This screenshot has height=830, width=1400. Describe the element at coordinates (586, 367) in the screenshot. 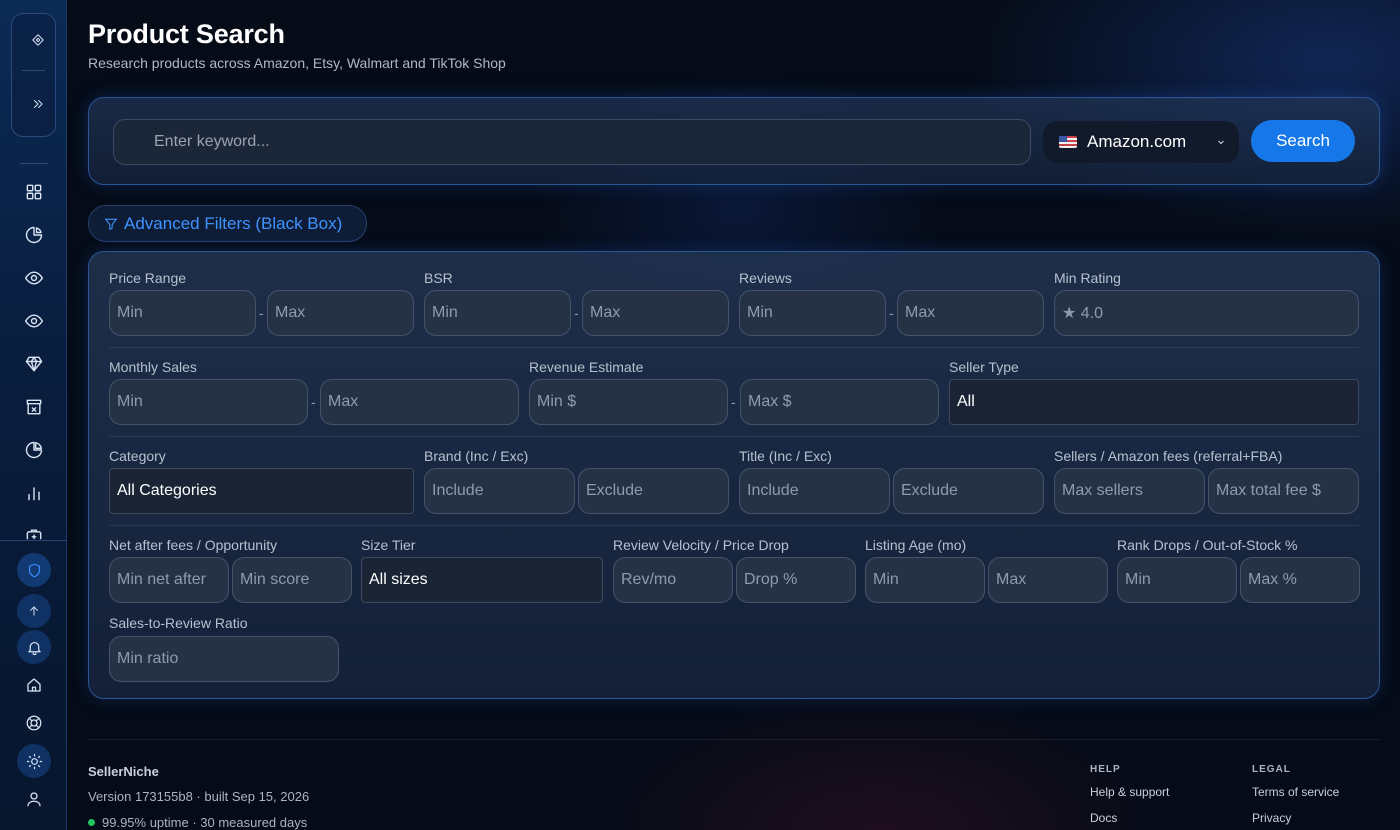

I see `revenue-estimate-label: Revenue Estimate` at that location.